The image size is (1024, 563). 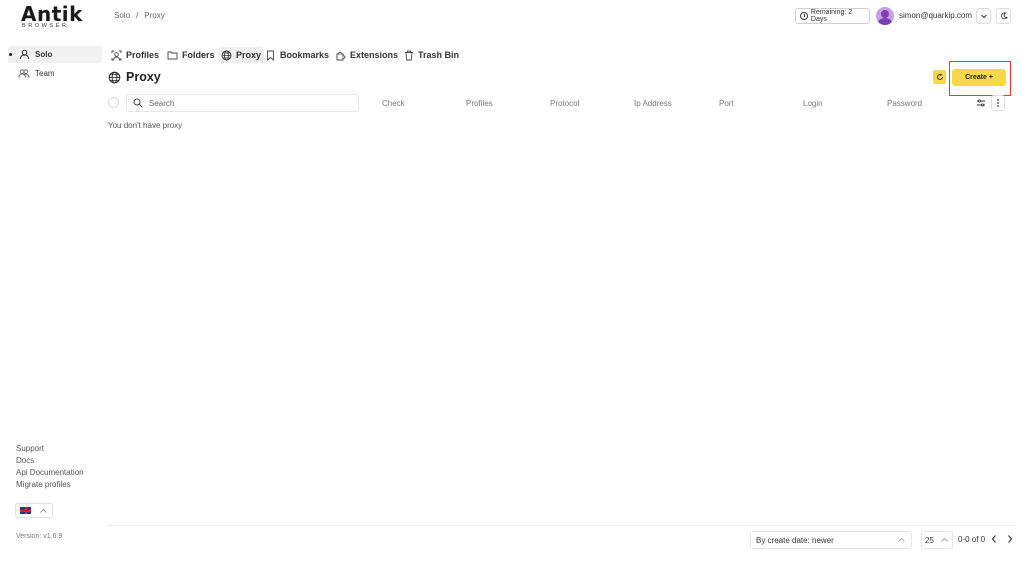 I want to click on per-page-value: 25, so click(x=929, y=540).